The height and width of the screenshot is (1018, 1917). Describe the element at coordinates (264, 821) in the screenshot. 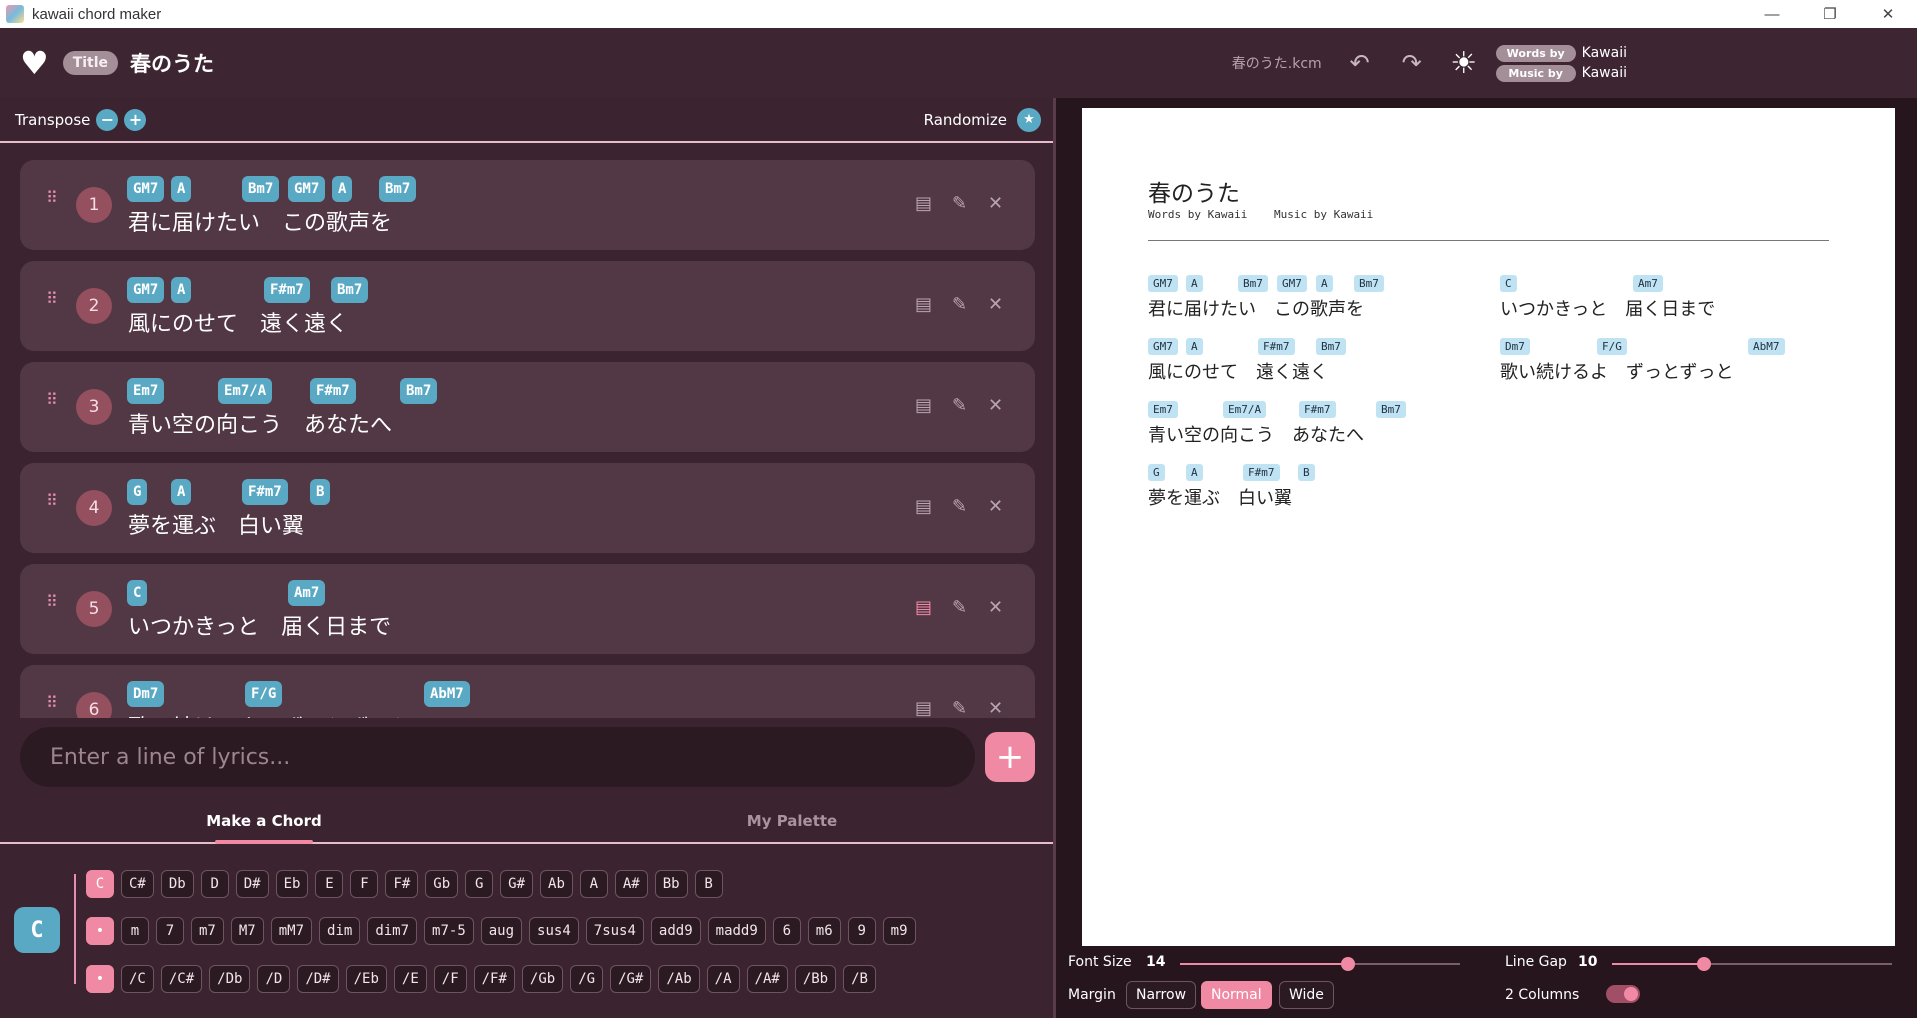

I see `tab-make-a-chord: Make a Chord` at that location.